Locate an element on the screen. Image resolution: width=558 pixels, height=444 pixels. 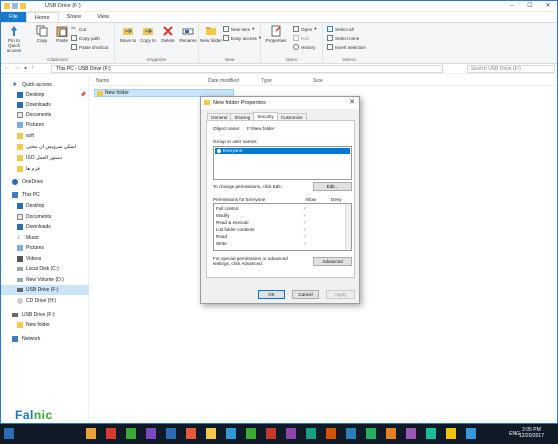
nav-pc-documents: Documents is located at coordinates (45, 217).